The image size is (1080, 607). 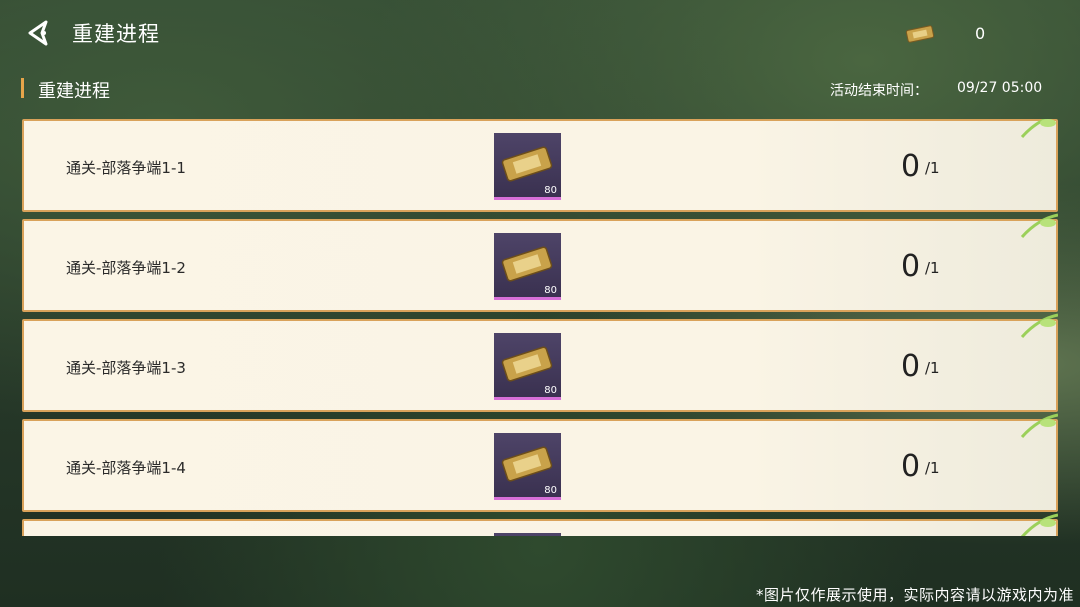 What do you see at coordinates (126, 468) in the screenshot?
I see `task-name: 通关-部落争端1-4` at bounding box center [126, 468].